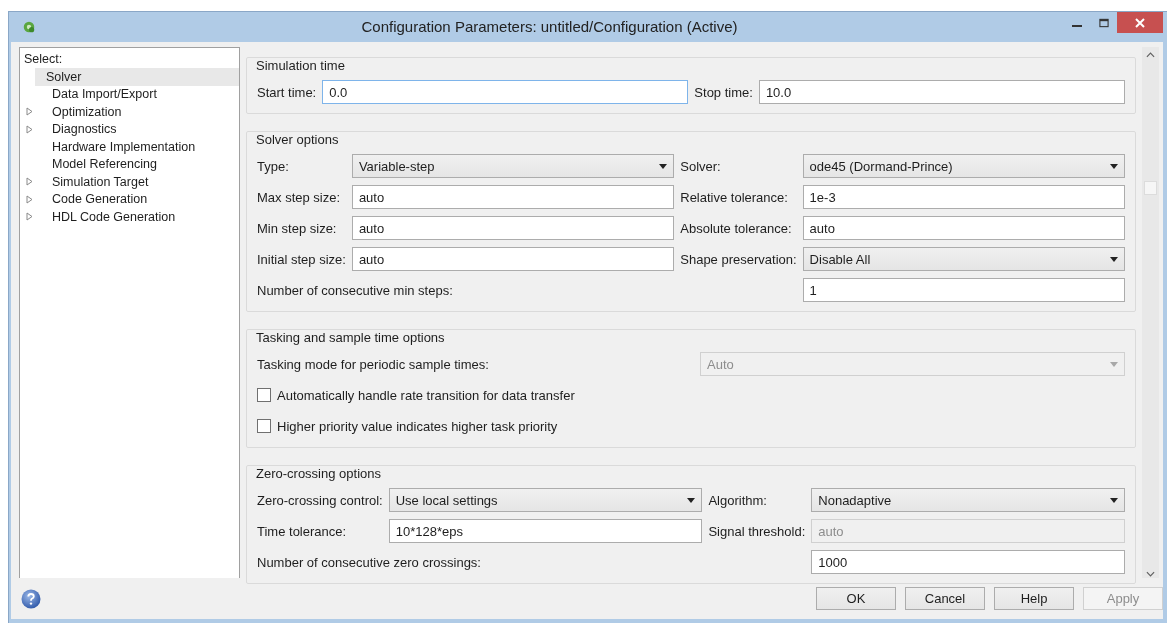 Image resolution: width=1167 pixels, height=623 pixels. What do you see at coordinates (734, 197) in the screenshot?
I see `field-label: Relative tolerance:` at bounding box center [734, 197].